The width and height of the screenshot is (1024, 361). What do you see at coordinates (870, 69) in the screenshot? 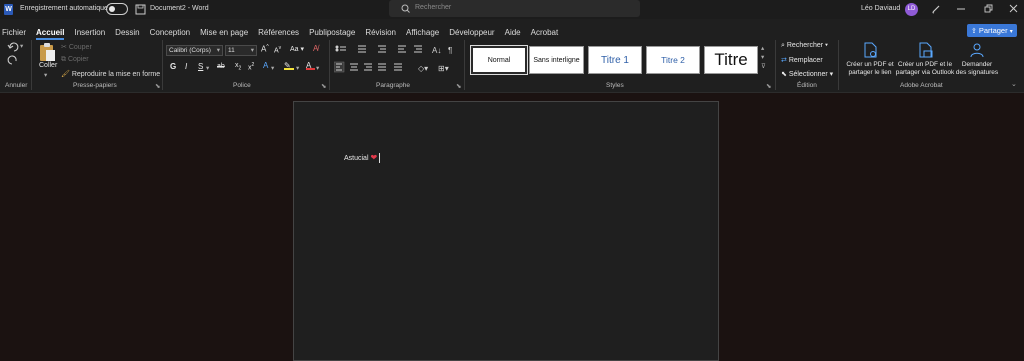
I see `create-pdf-link-button: Créer un PDF et partager le lien` at bounding box center [870, 69].